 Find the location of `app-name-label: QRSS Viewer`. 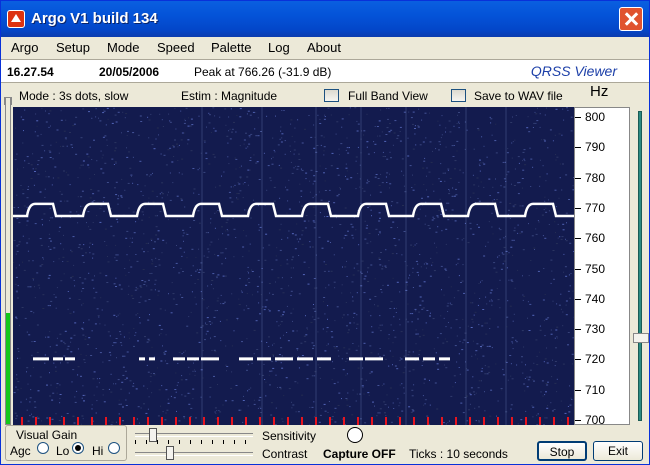

app-name-label: QRSS Viewer is located at coordinates (573, 71).